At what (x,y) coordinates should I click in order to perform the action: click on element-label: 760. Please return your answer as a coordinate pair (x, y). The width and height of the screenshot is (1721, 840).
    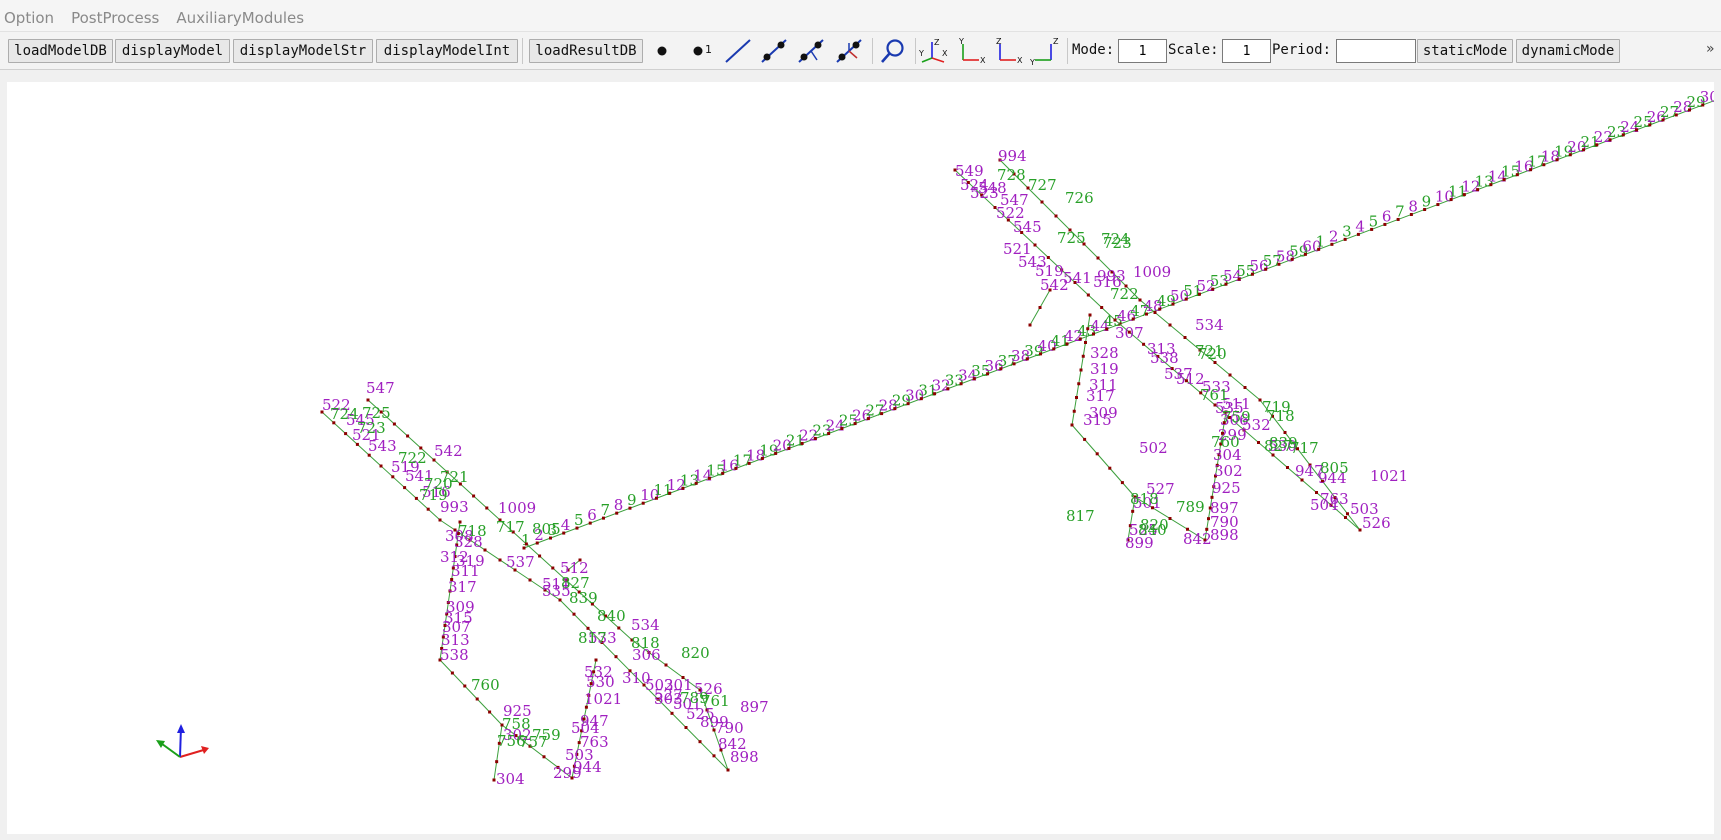
    Looking at the image, I should click on (485, 685).